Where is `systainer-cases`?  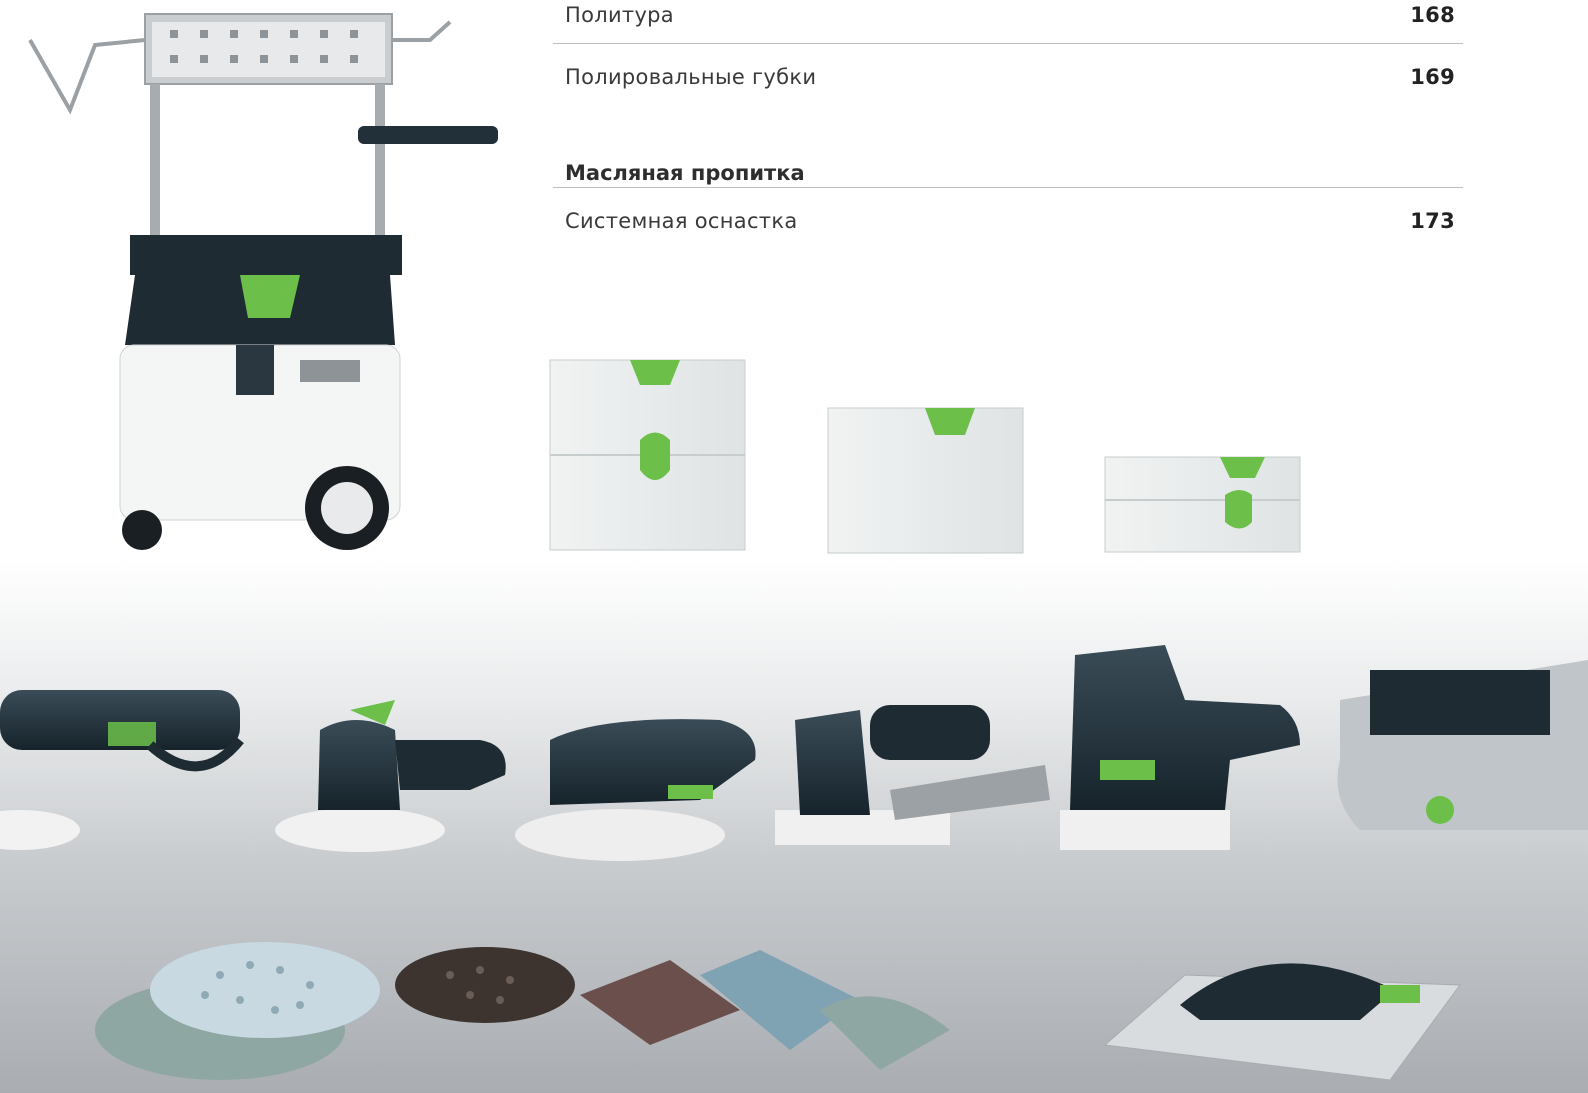 systainer-cases is located at coordinates (925, 456).